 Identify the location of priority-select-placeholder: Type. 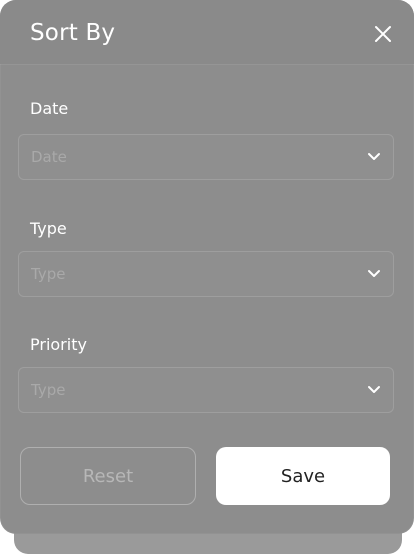
(48, 390).